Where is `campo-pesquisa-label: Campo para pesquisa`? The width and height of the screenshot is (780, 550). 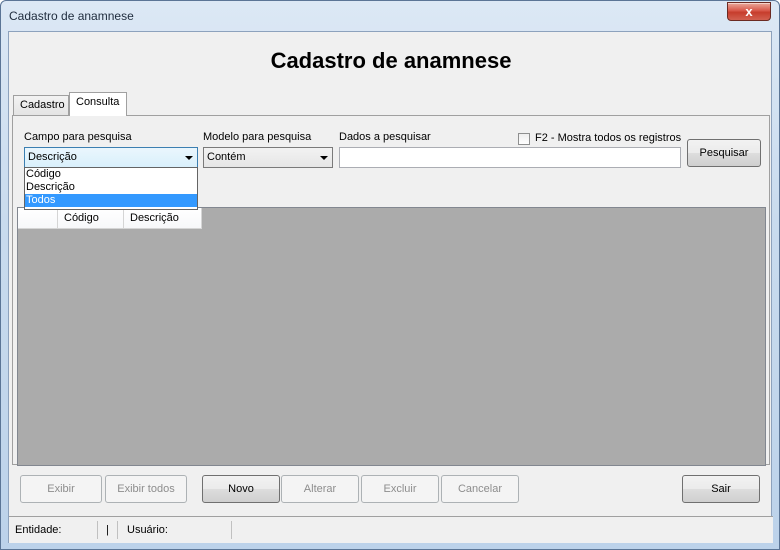 campo-pesquisa-label: Campo para pesquisa is located at coordinates (78, 137).